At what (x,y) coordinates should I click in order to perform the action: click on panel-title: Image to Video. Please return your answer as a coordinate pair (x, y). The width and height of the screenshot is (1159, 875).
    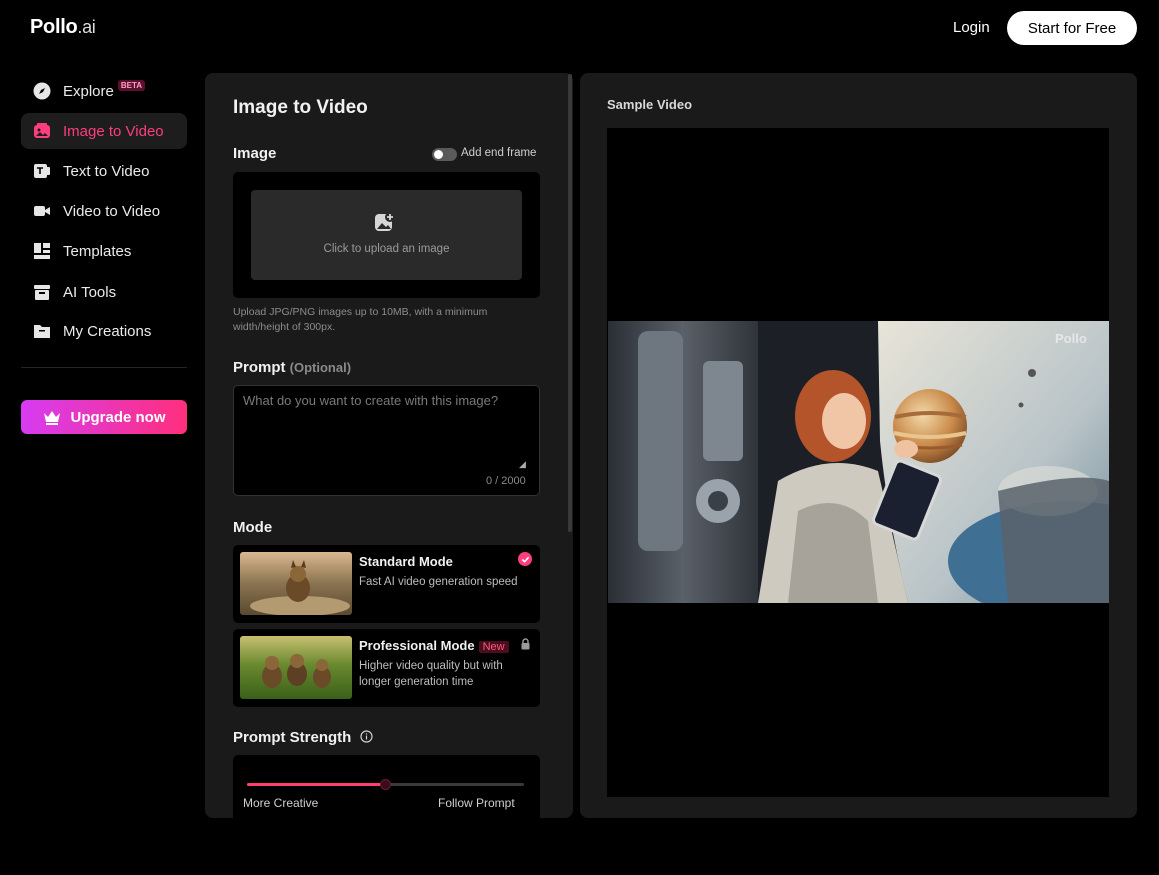
    Looking at the image, I should click on (300, 107).